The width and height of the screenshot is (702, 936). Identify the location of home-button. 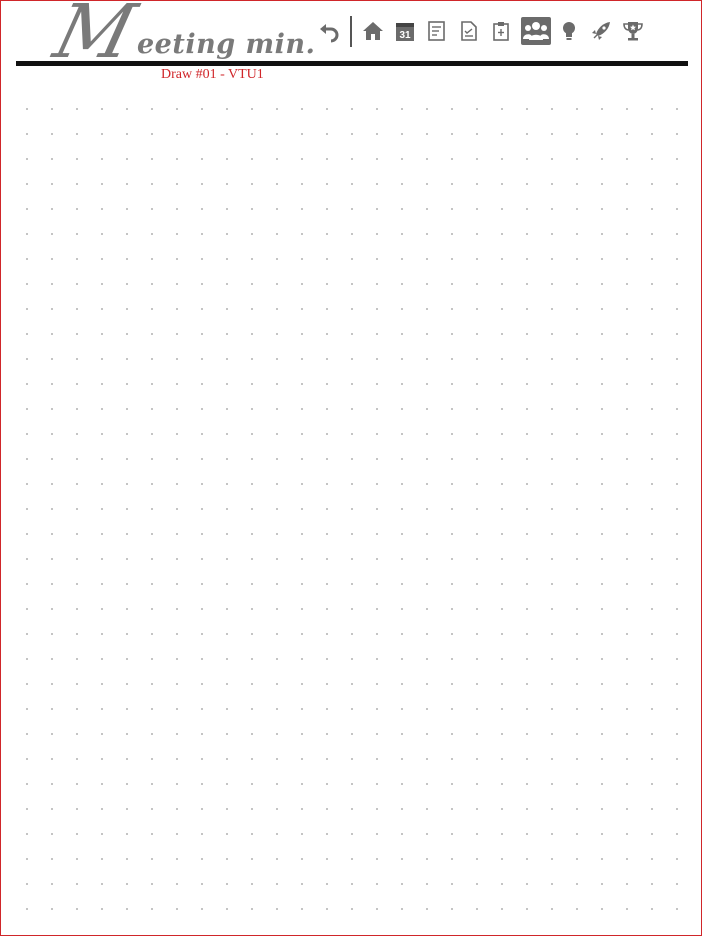
(373, 31).